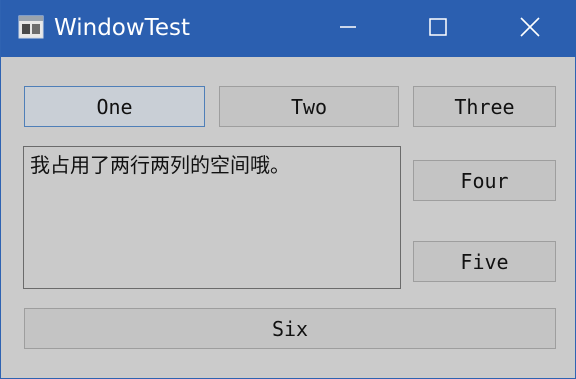 This screenshot has width=576, height=379. Describe the element at coordinates (484, 261) in the screenshot. I see `five-button: Five` at that location.